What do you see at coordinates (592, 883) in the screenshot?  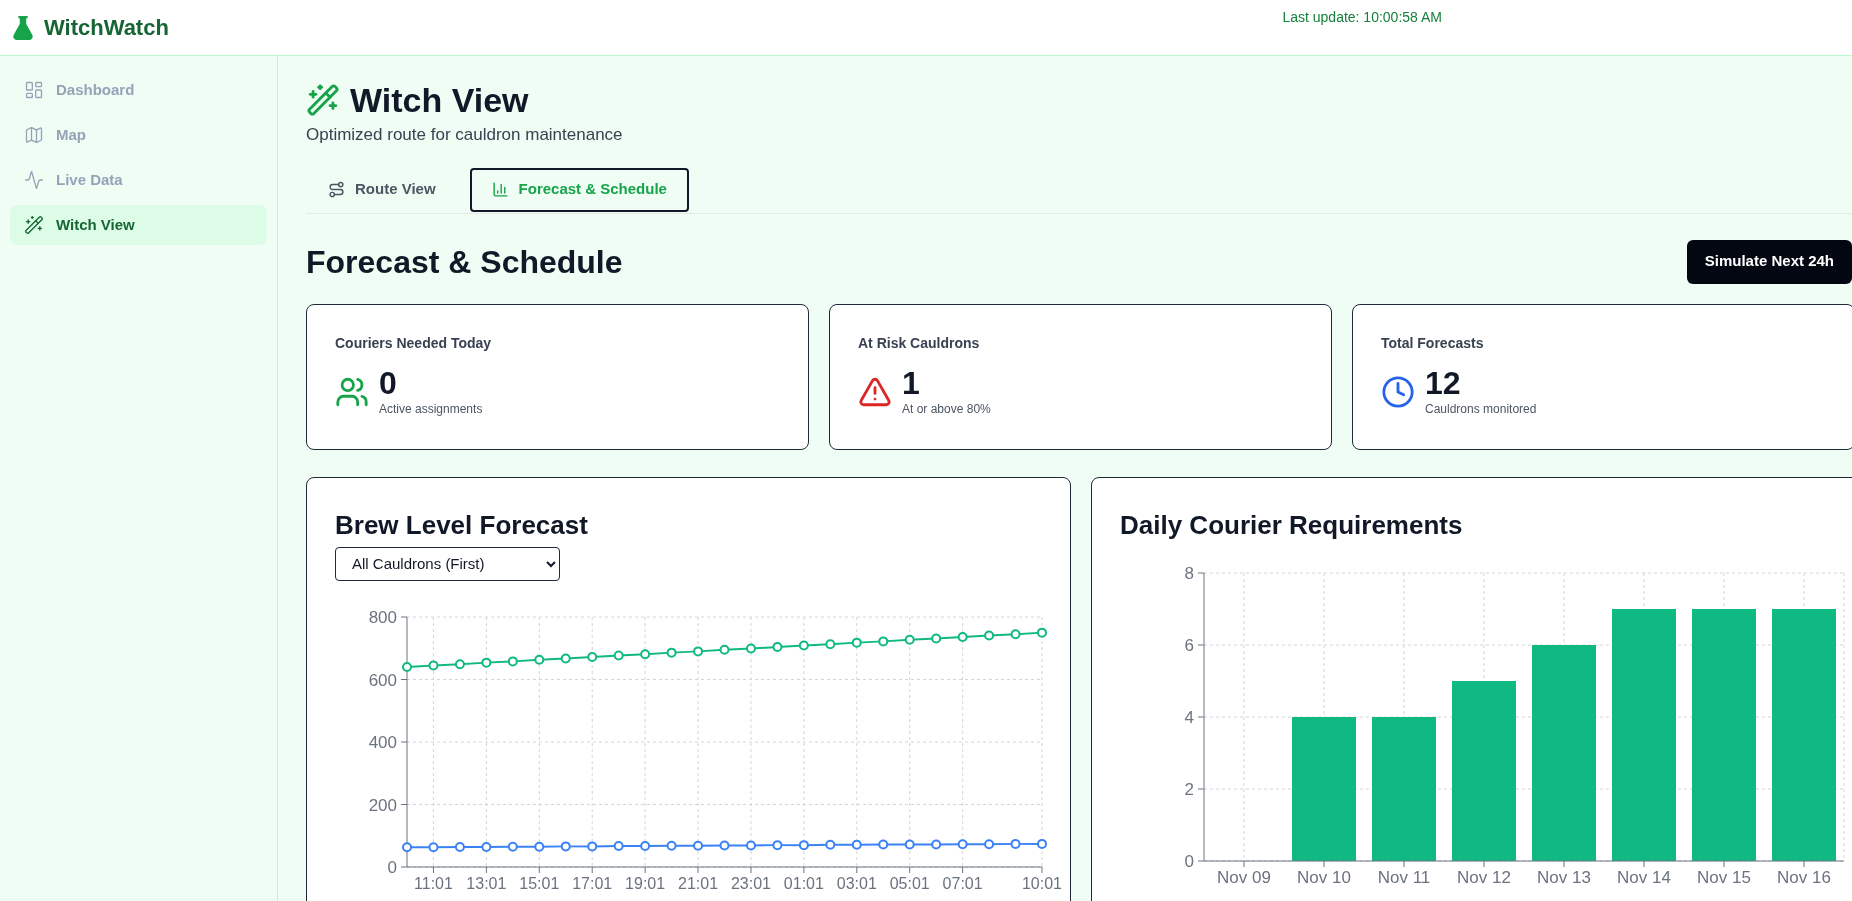 I see `axis-label: 17:01` at bounding box center [592, 883].